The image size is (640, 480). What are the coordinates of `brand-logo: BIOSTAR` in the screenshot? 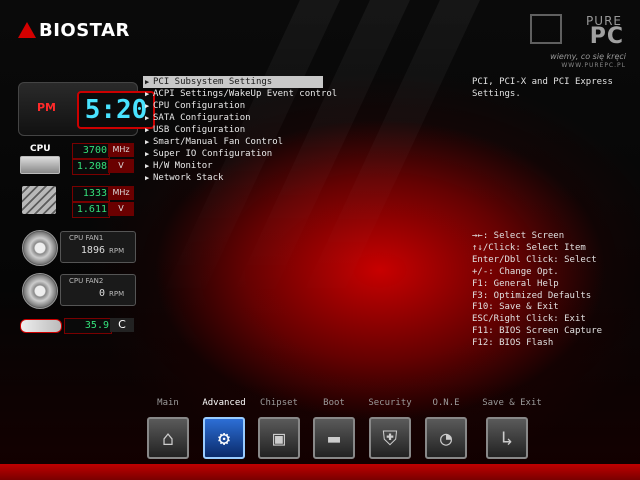 It's located at (74, 30).